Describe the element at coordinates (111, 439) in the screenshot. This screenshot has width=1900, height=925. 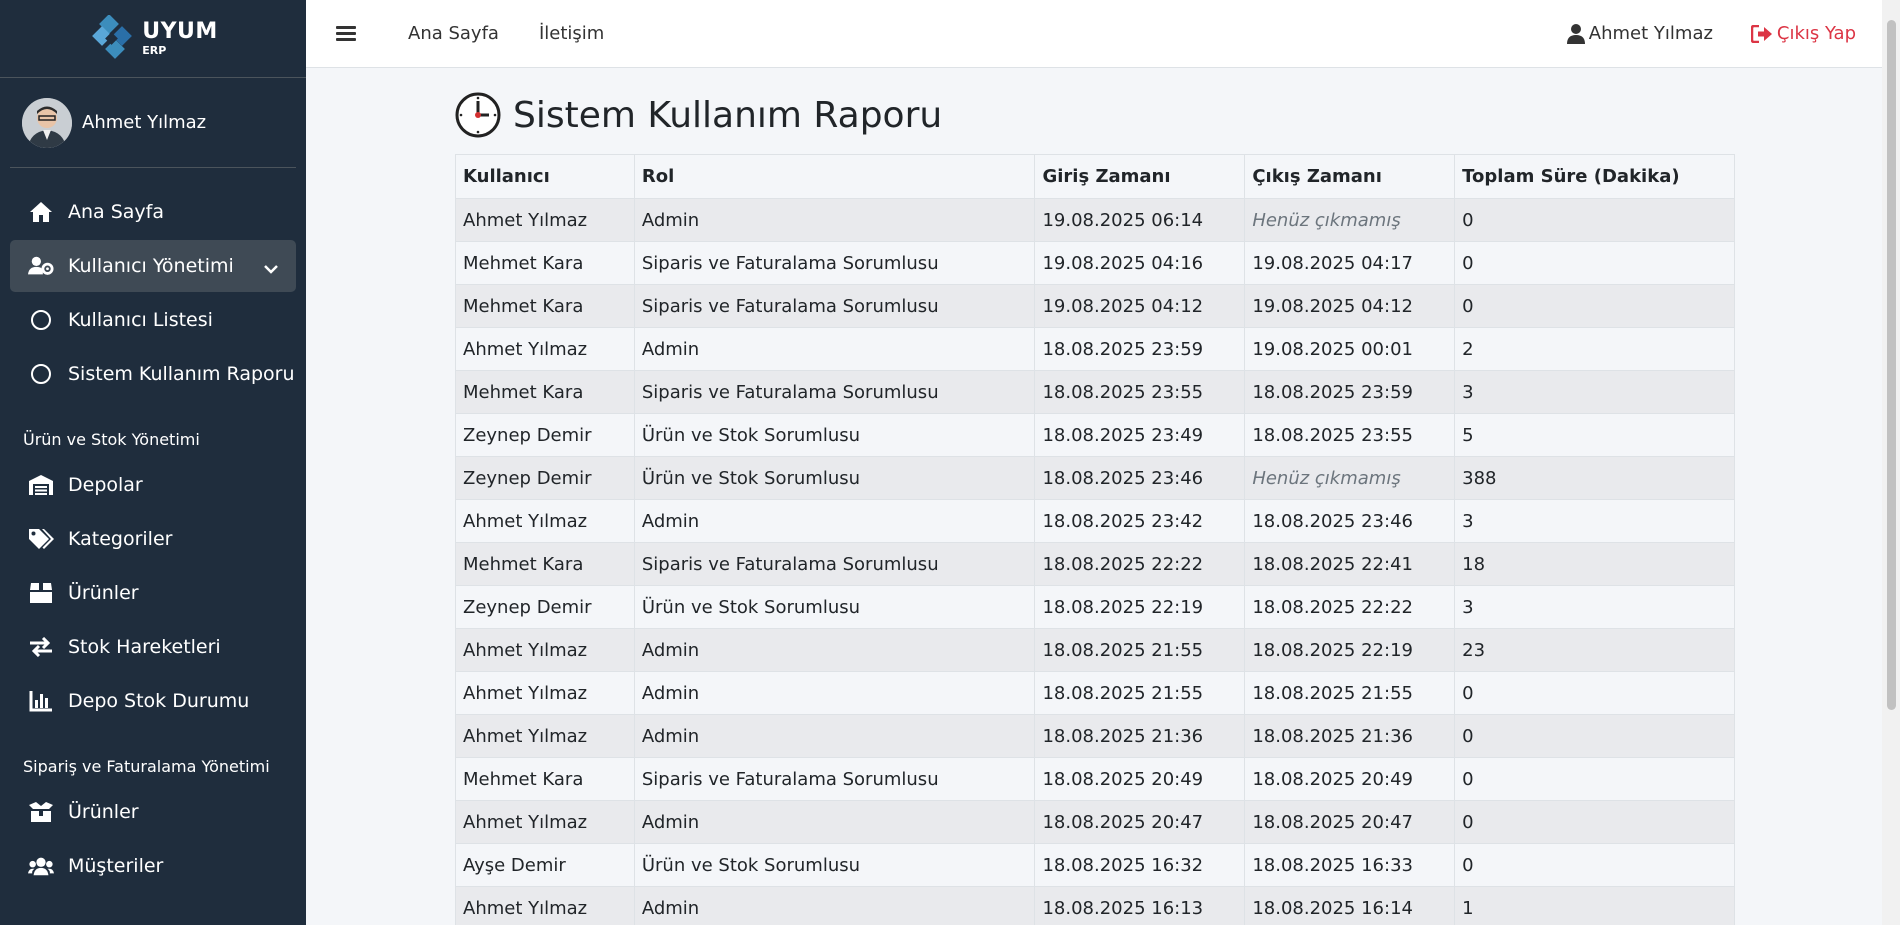
I see `nav-header-urun-stok: Ürün ve Stok Yönetimi` at that location.